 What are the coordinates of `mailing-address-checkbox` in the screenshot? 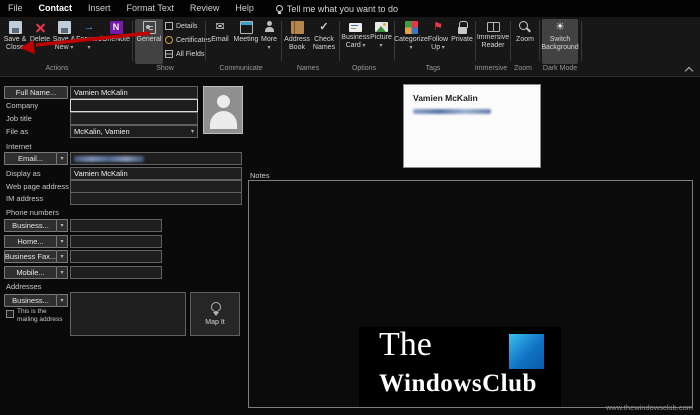 It's located at (10, 314).